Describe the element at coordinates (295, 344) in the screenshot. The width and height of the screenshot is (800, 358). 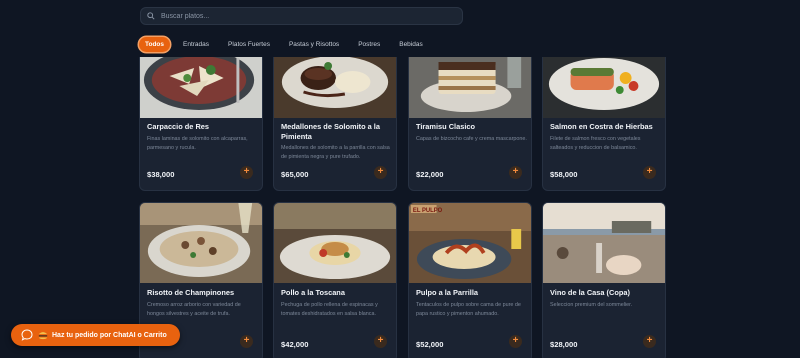
I see `dish-price: $42,000` at that location.